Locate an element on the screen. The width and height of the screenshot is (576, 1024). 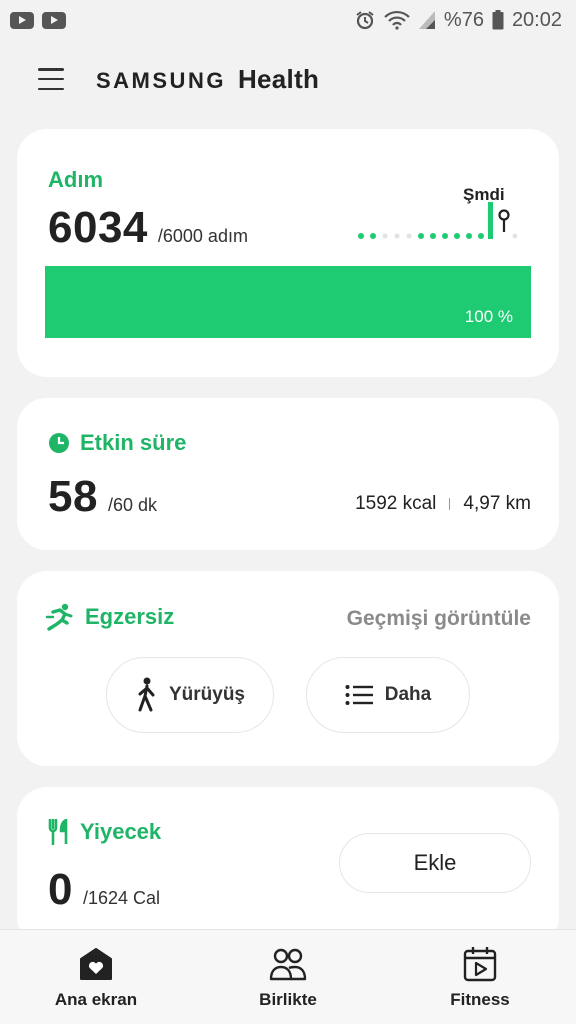
stat-divider is located at coordinates (450, 504).